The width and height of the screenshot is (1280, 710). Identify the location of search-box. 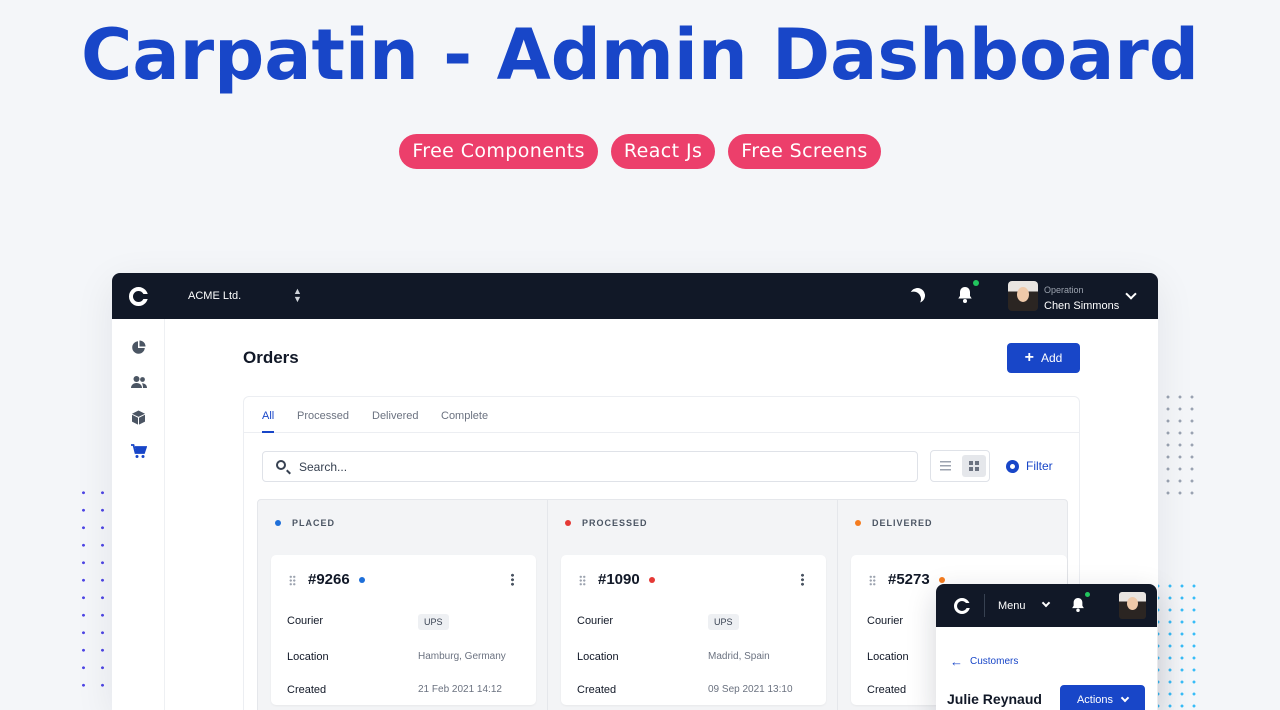
(590, 466).